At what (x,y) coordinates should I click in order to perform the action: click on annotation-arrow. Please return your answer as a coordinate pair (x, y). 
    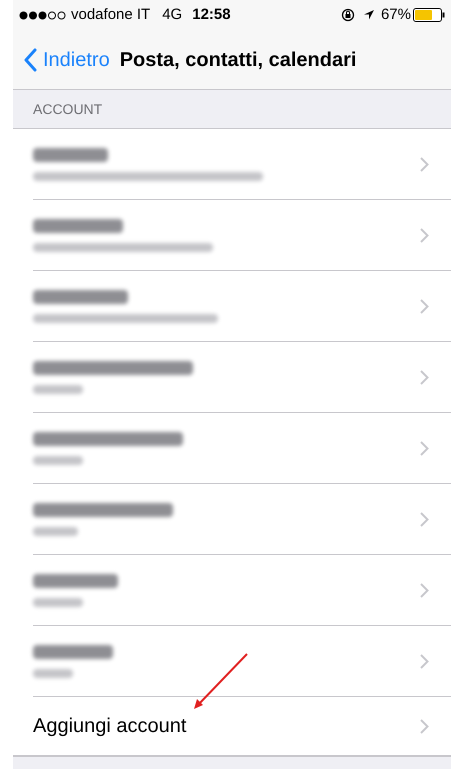
    Looking at the image, I should click on (221, 681).